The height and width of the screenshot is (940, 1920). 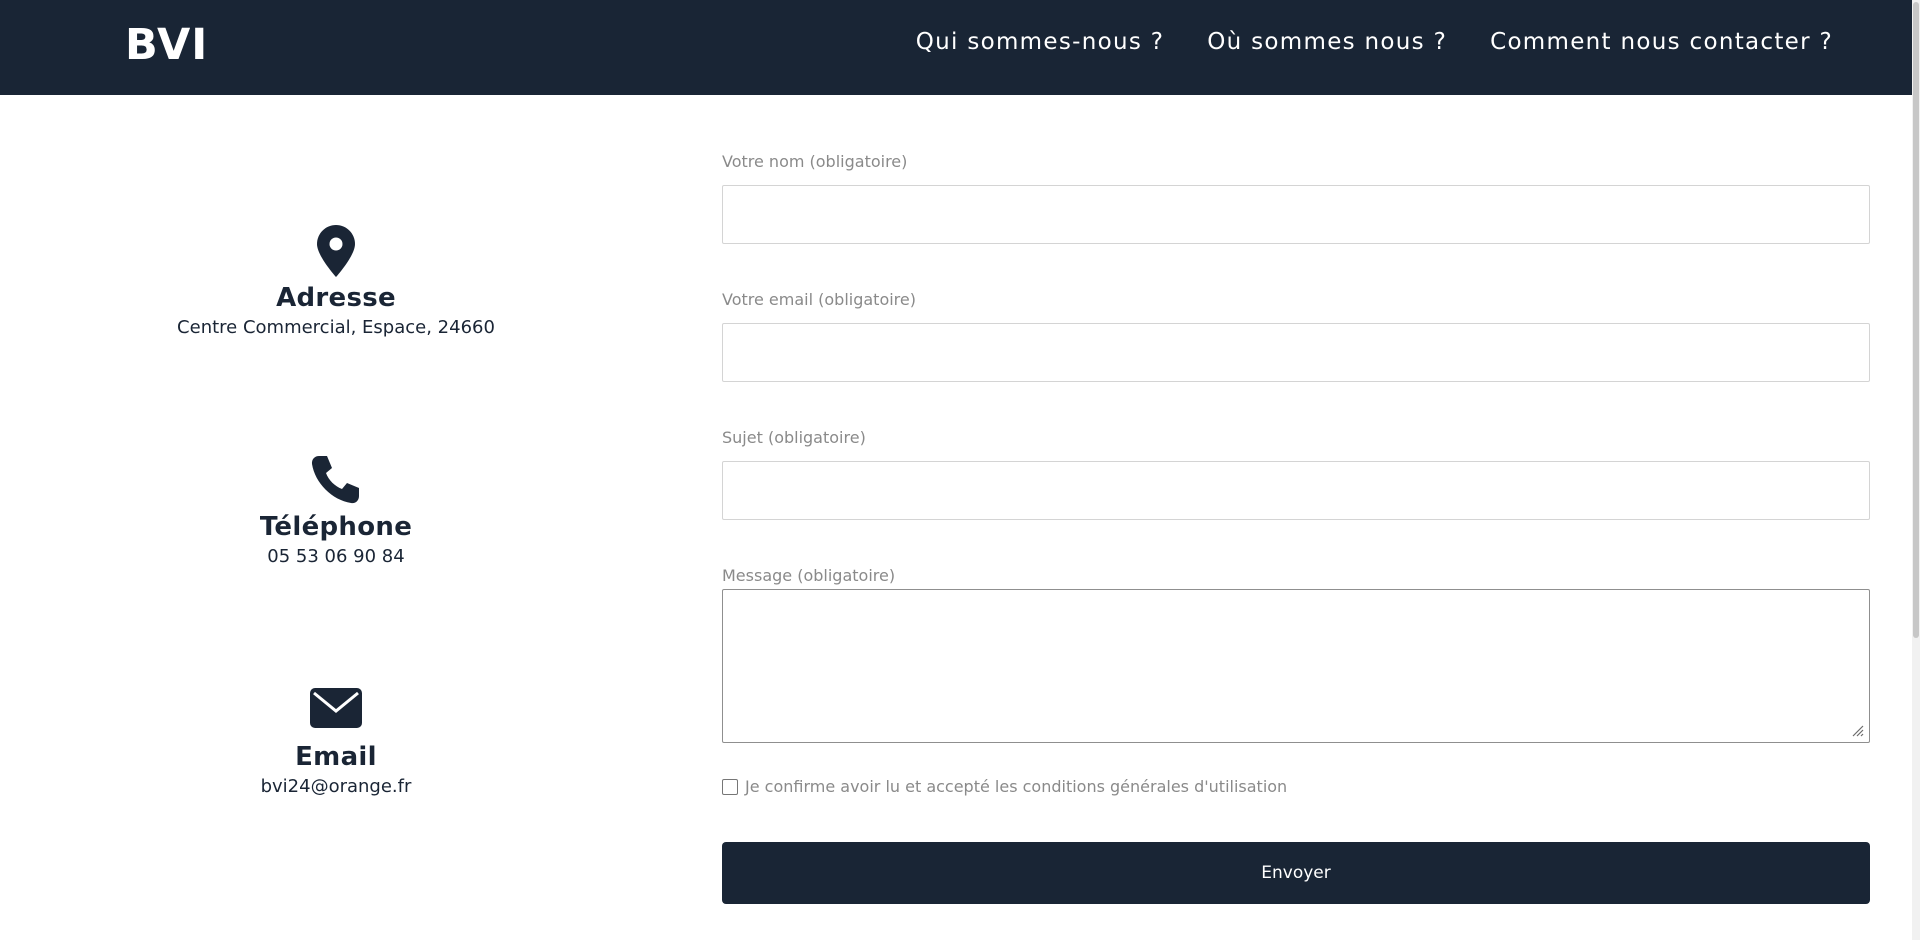 I want to click on message-textarea, so click(x=1296, y=666).